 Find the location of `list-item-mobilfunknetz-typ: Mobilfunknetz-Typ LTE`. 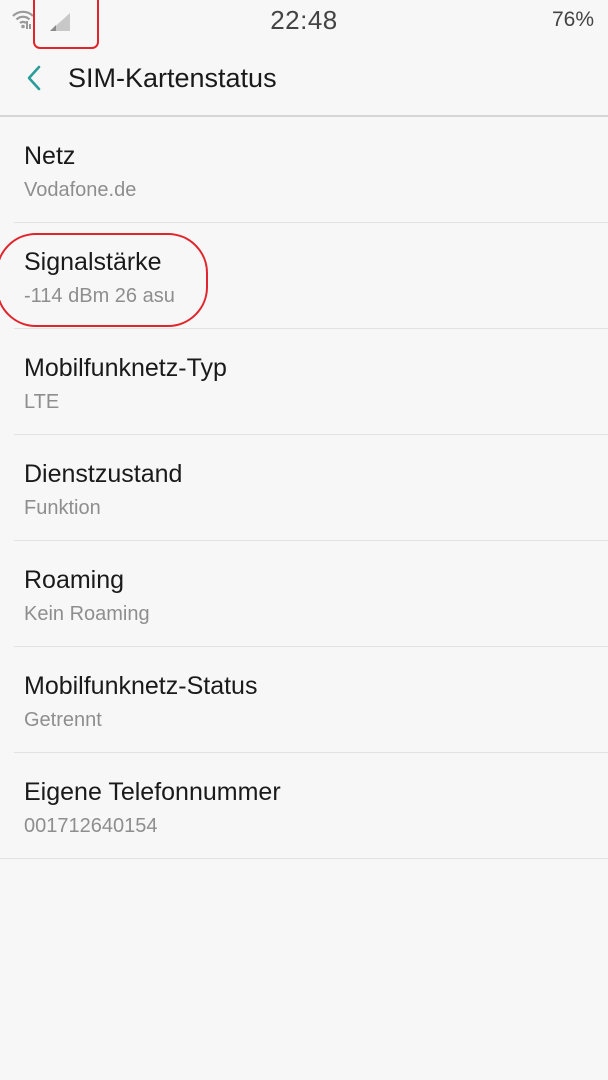

list-item-mobilfunknetz-typ: Mobilfunknetz-Typ LTE is located at coordinates (304, 382).